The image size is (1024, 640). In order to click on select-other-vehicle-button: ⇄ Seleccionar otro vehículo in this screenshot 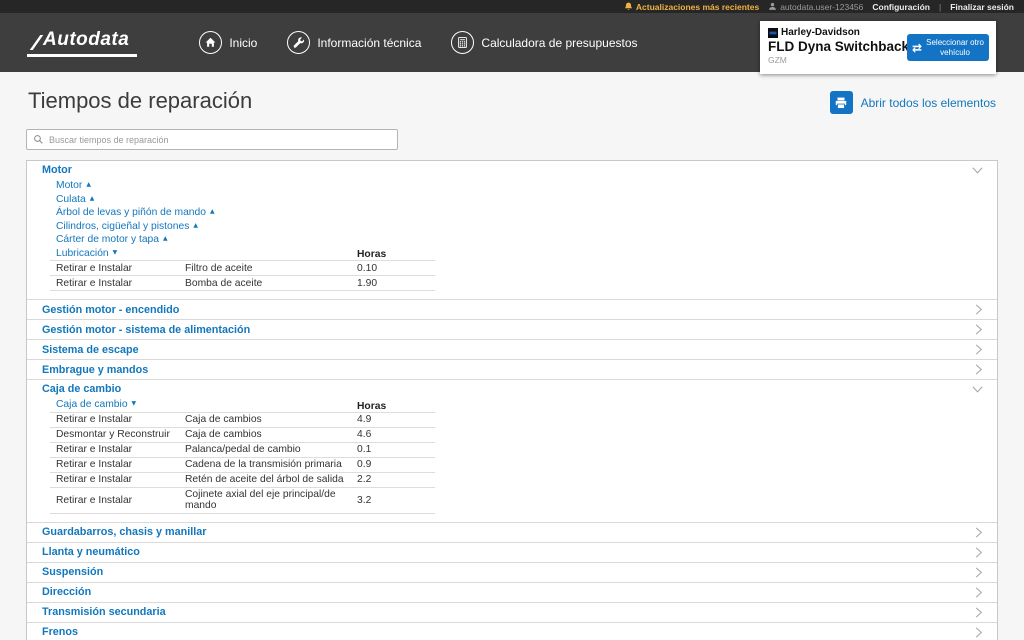, I will do `click(948, 47)`.